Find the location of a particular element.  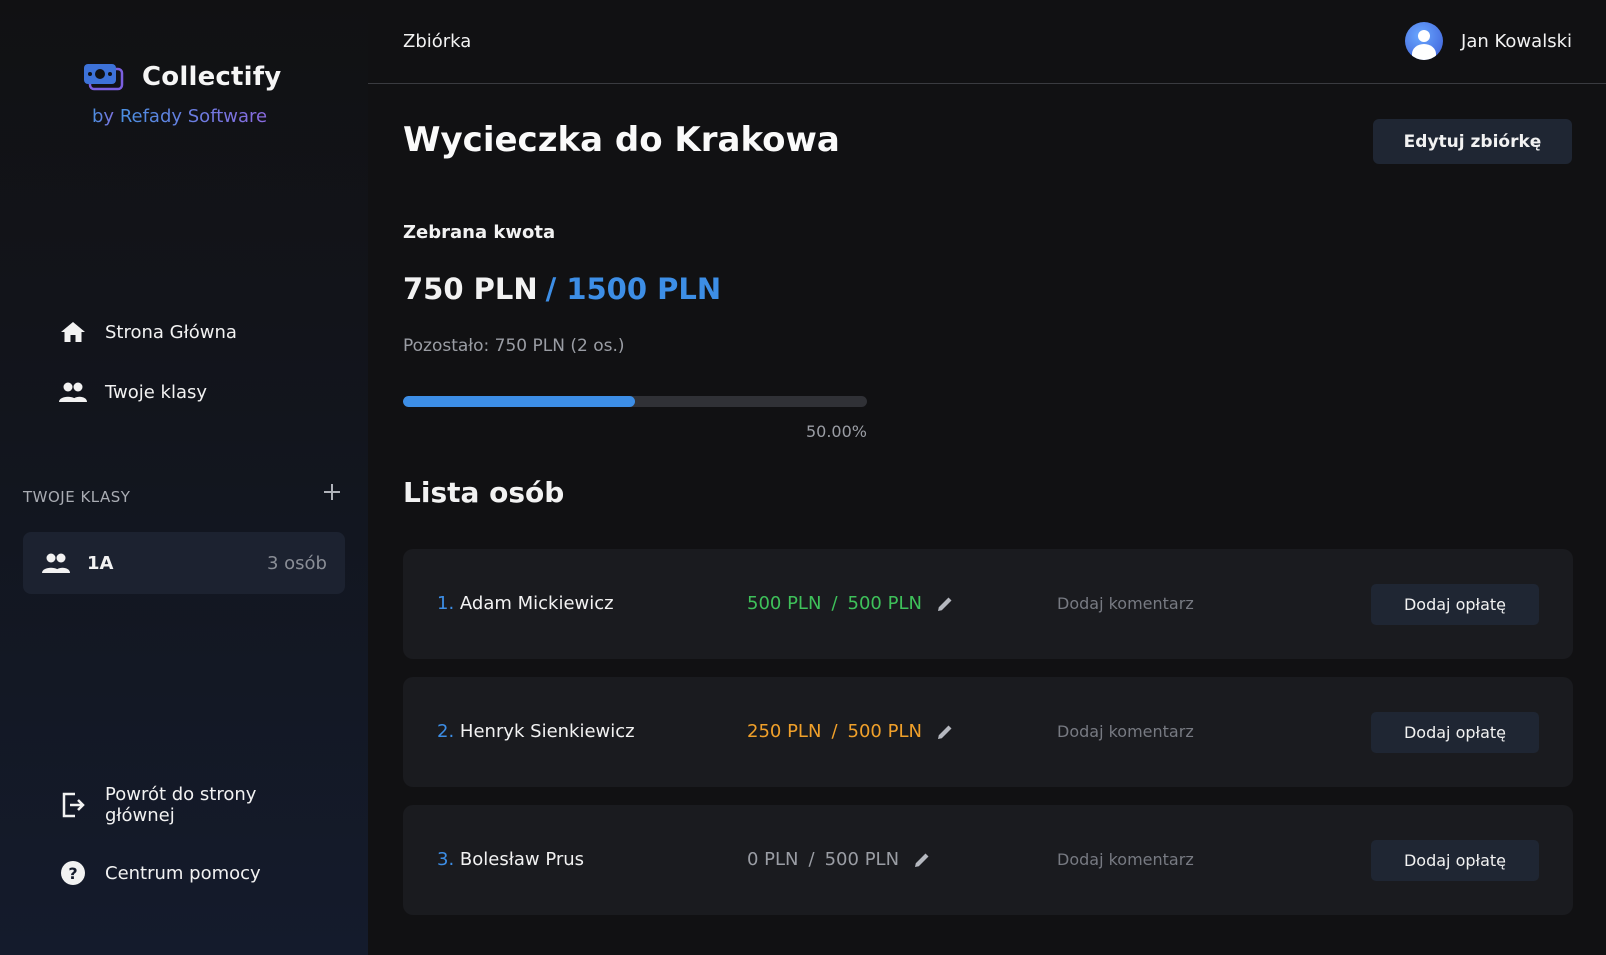

breadcrumb: Zbiórka is located at coordinates (437, 41).